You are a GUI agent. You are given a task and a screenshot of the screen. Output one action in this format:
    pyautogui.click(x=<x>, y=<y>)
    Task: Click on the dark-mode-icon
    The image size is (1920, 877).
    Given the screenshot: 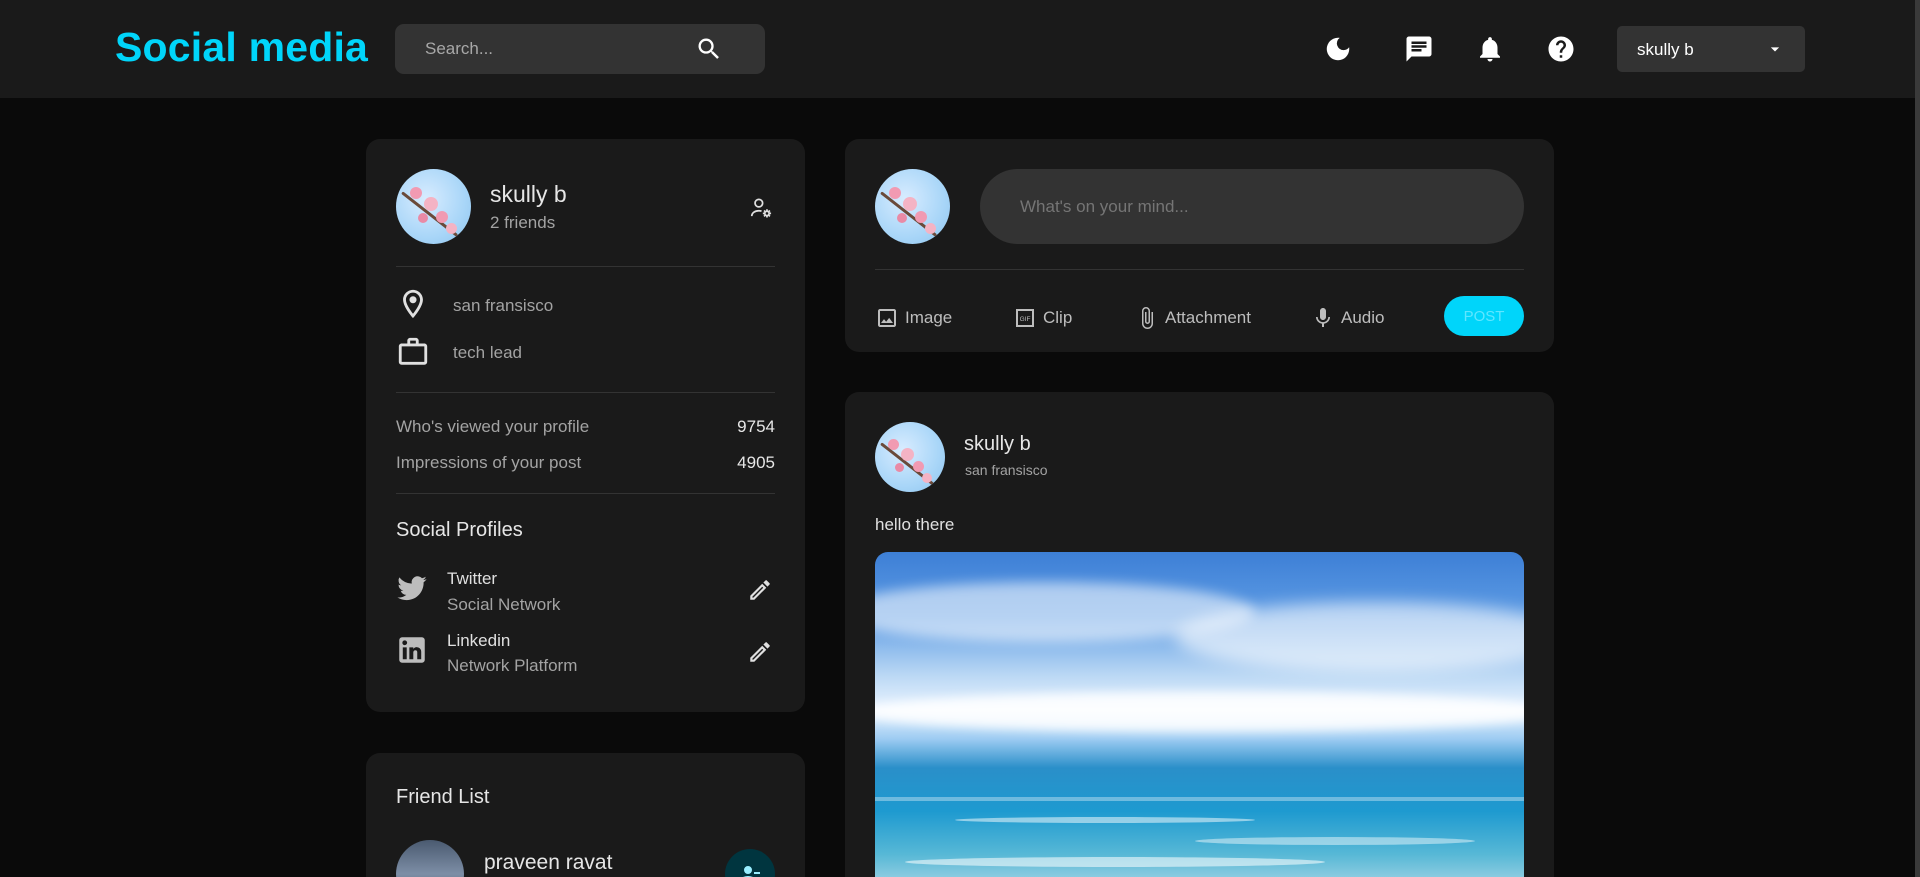 What is the action you would take?
    pyautogui.click(x=1338, y=49)
    